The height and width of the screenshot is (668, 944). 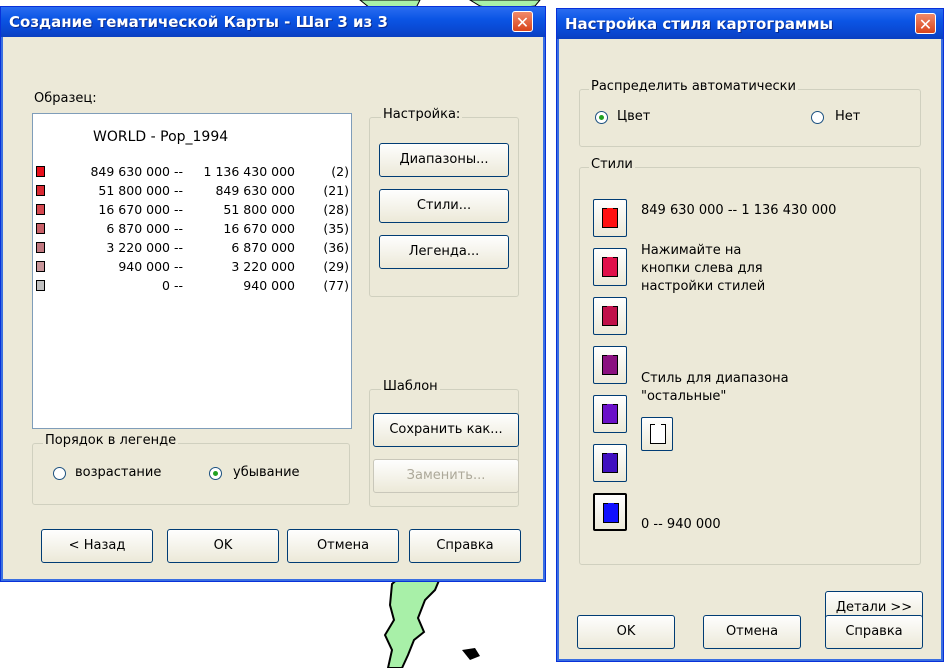 What do you see at coordinates (97, 546) in the screenshot?
I see `back-button: < Назад` at bounding box center [97, 546].